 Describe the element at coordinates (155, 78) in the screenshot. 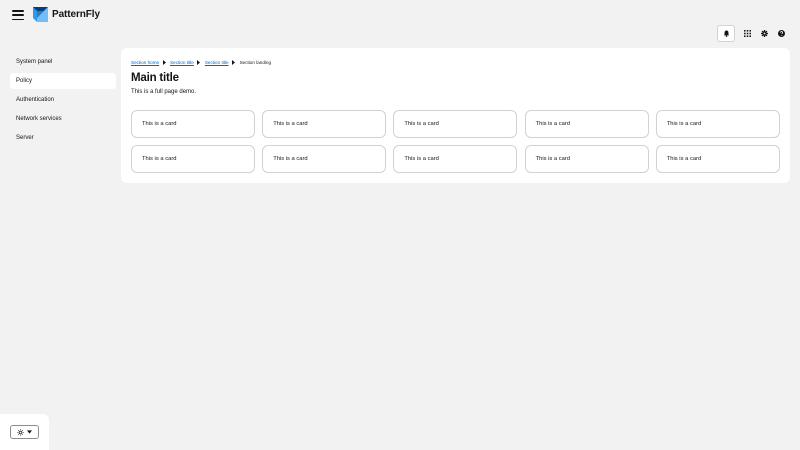

I see `page-title: Main title` at that location.